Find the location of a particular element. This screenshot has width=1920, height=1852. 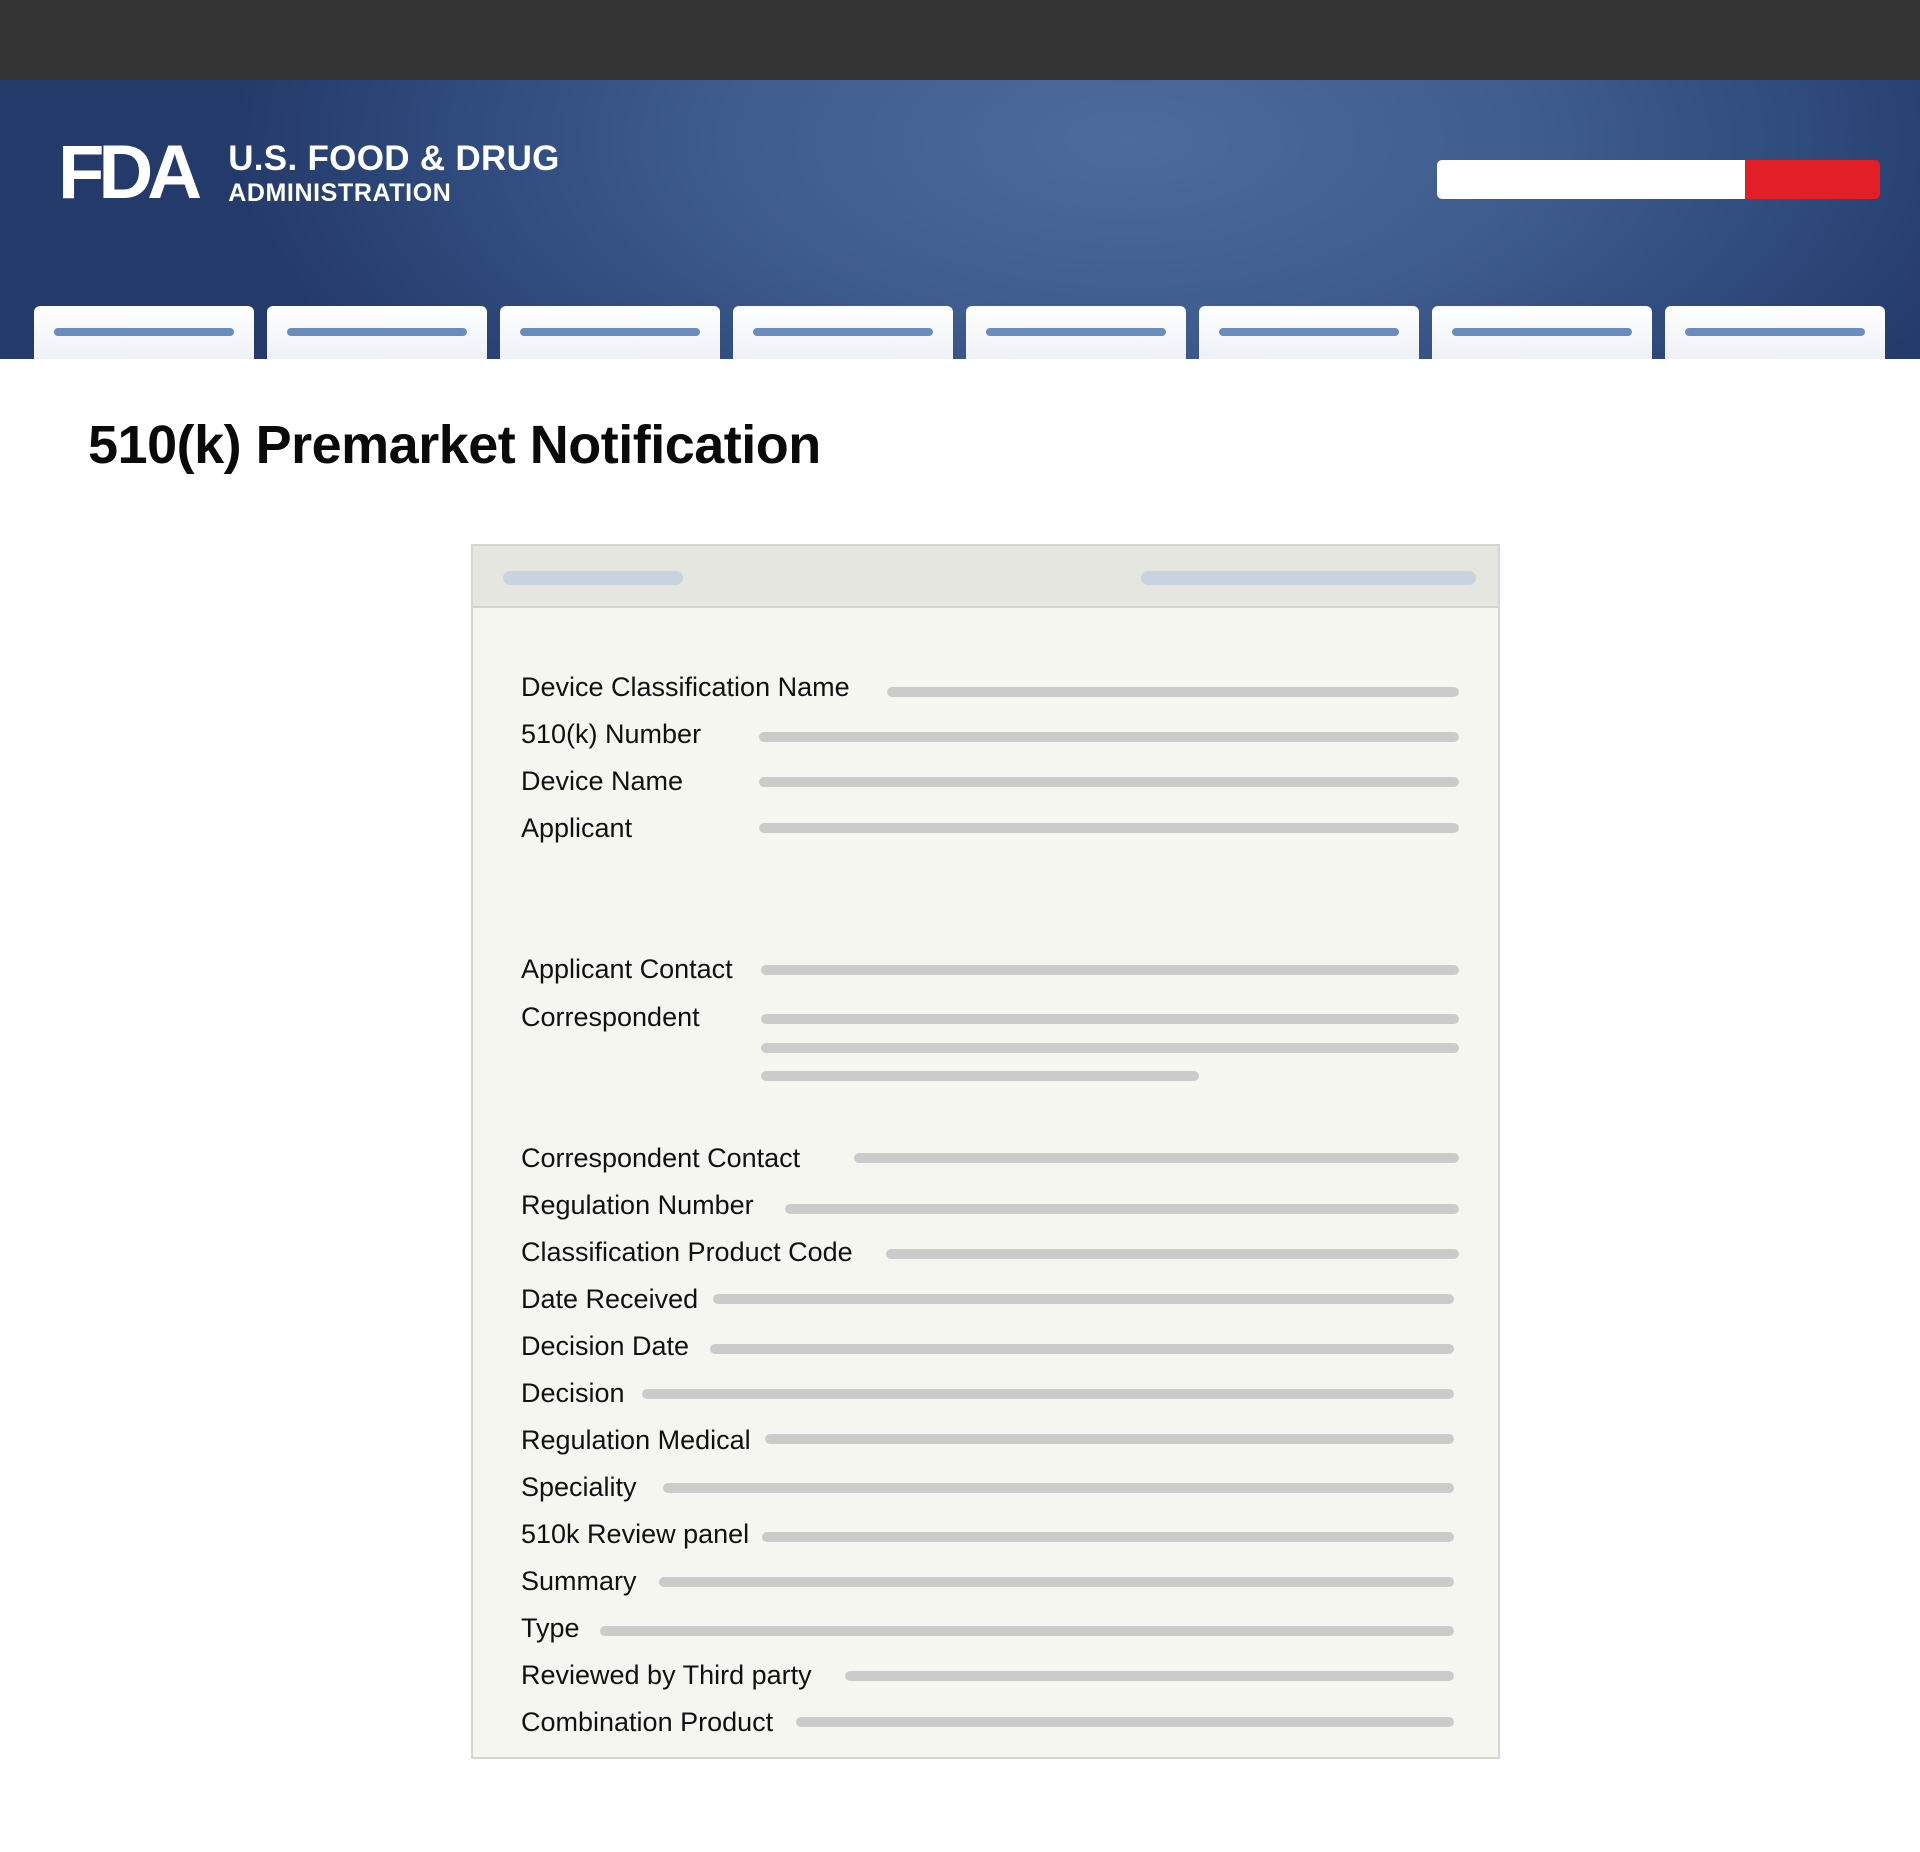

top-utility-bar is located at coordinates (960, 40).